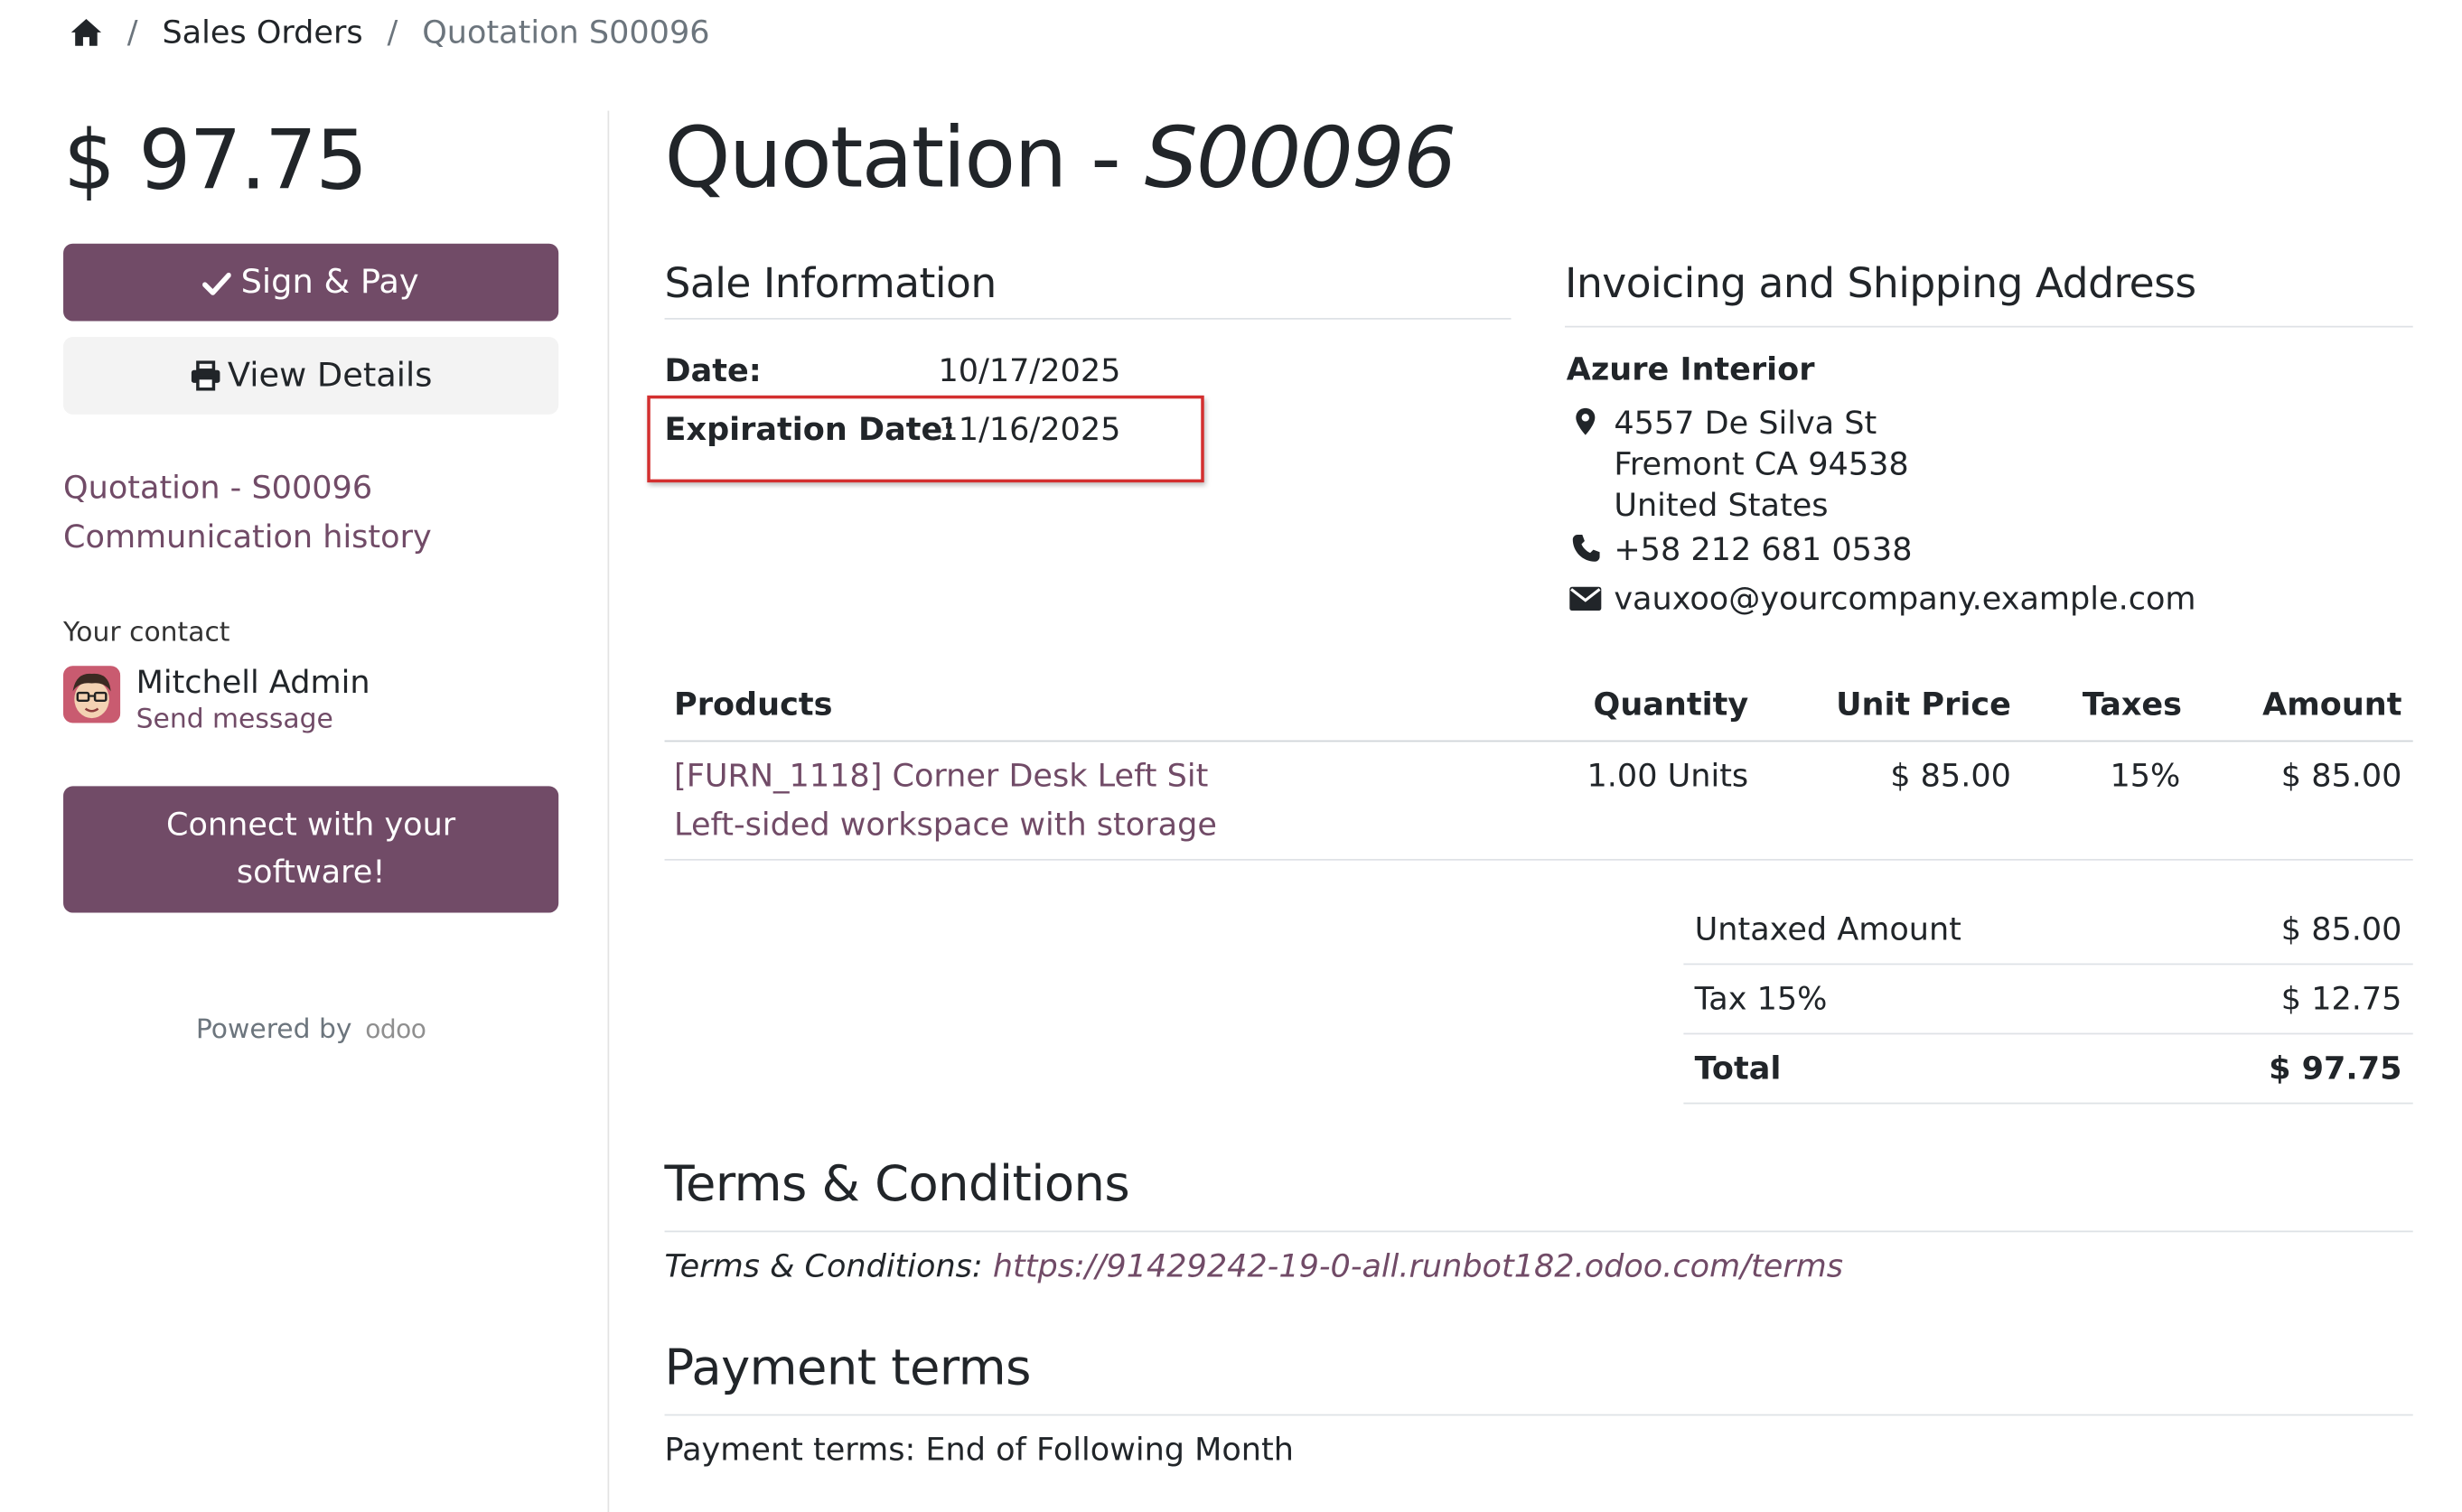 The height and width of the screenshot is (1512, 2462). Describe the element at coordinates (217, 285) in the screenshot. I see `check-icon` at that location.